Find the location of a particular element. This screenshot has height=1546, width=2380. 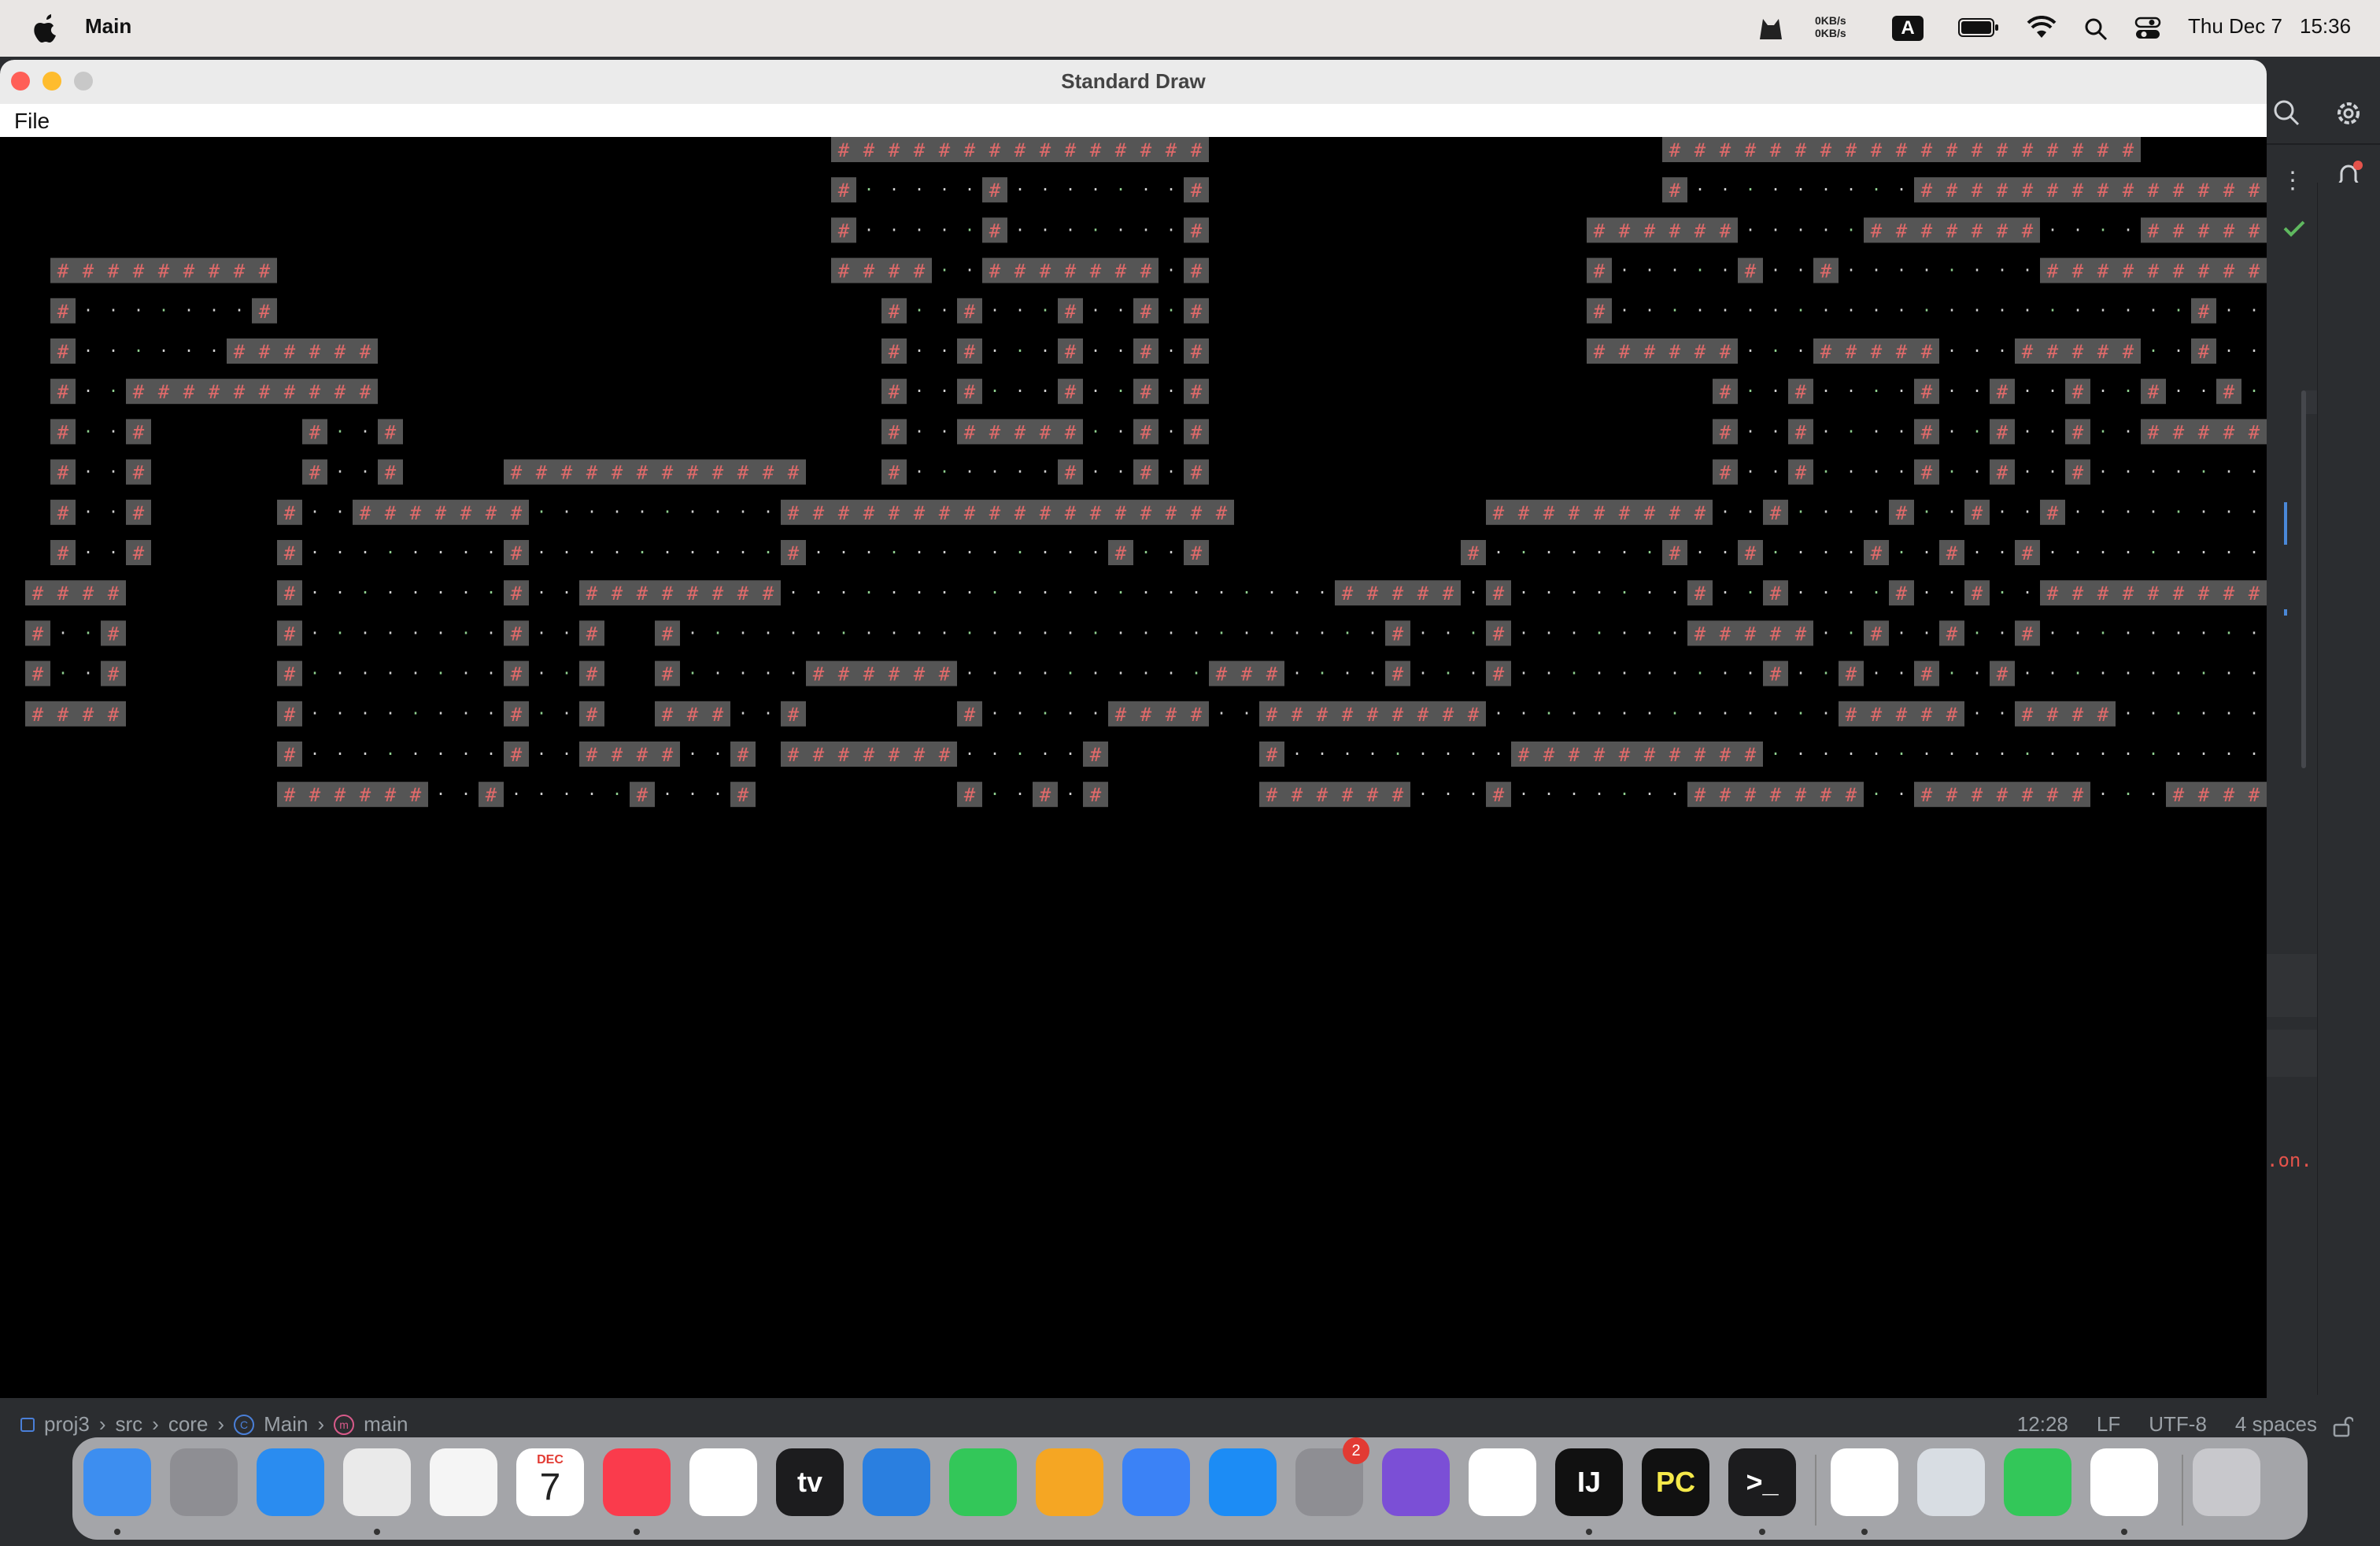

search-icon is located at coordinates (2287, 114).